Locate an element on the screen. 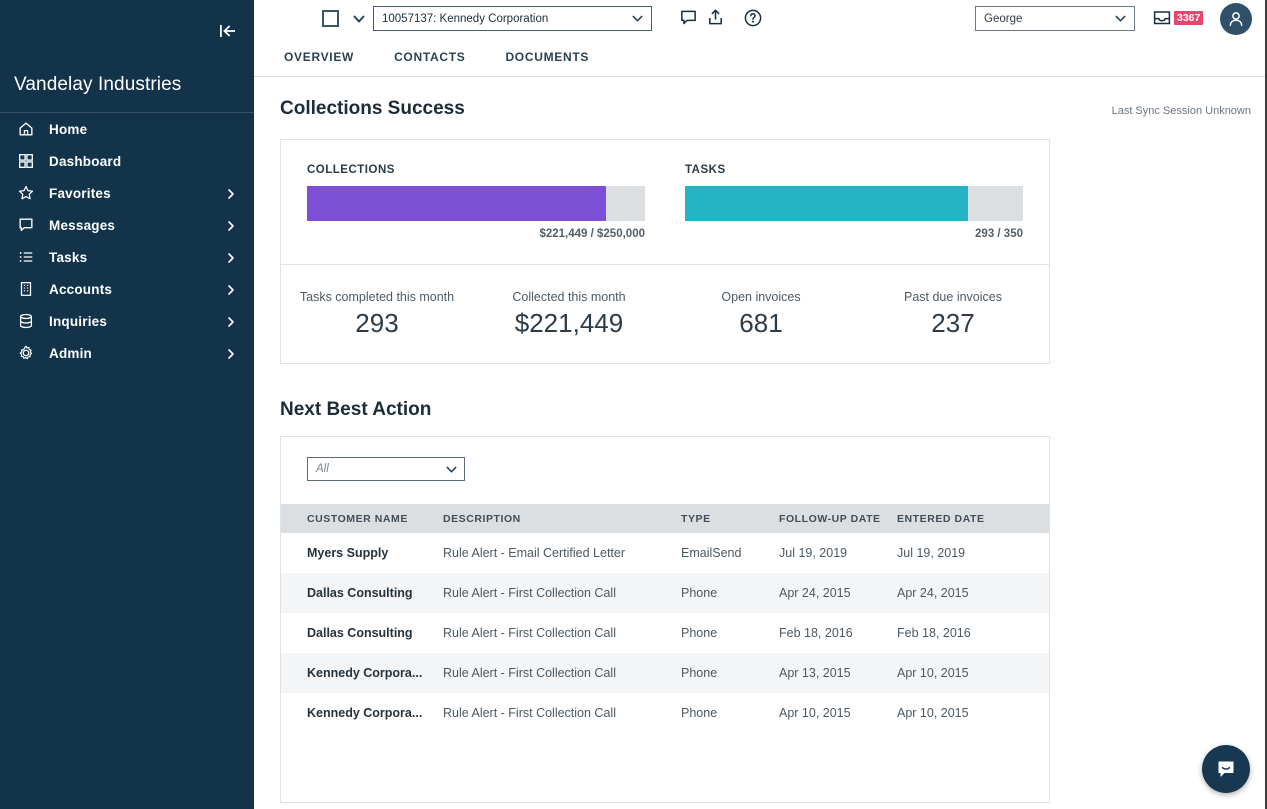 Image resolution: width=1267 pixels, height=809 pixels. collections-progress-track is located at coordinates (476, 203).